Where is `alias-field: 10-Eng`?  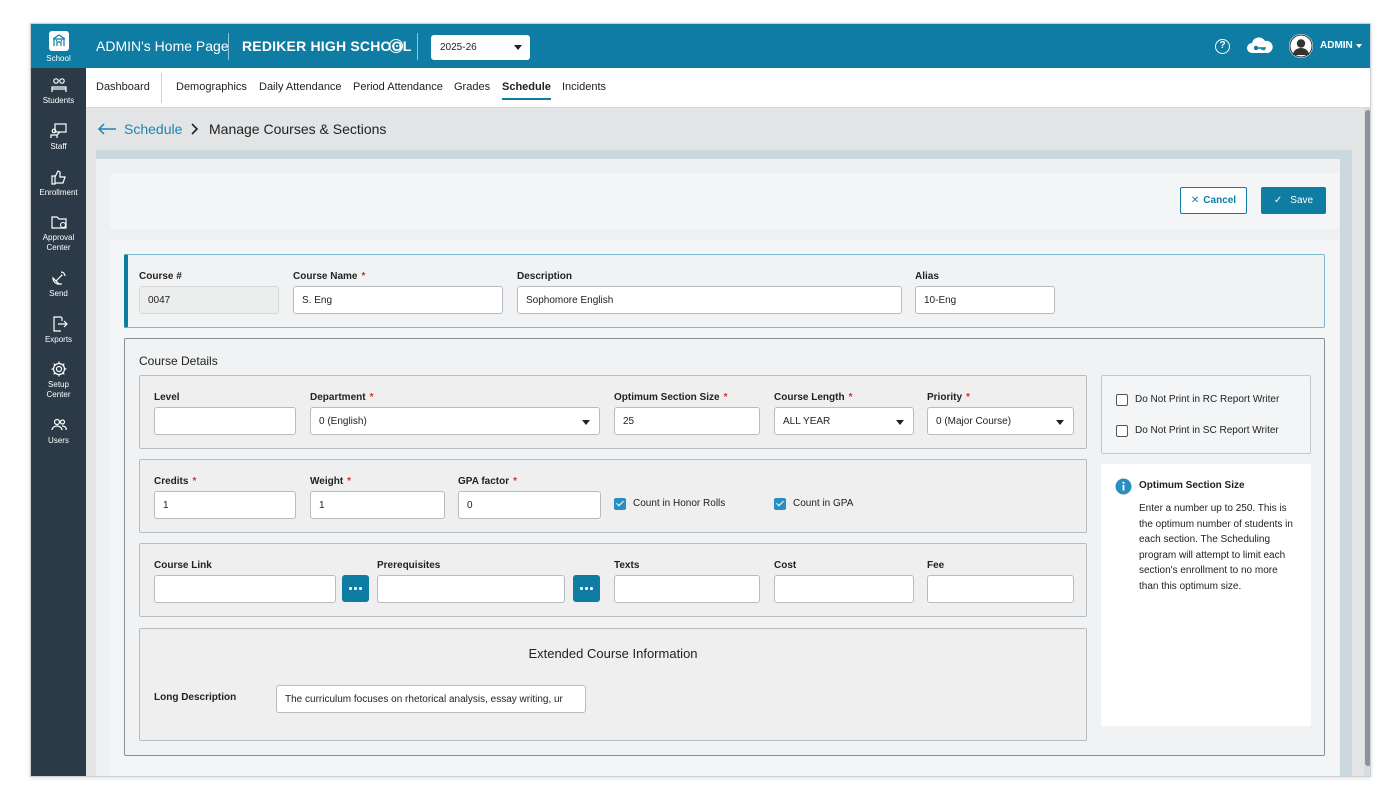
alias-field: 10-Eng is located at coordinates (985, 300).